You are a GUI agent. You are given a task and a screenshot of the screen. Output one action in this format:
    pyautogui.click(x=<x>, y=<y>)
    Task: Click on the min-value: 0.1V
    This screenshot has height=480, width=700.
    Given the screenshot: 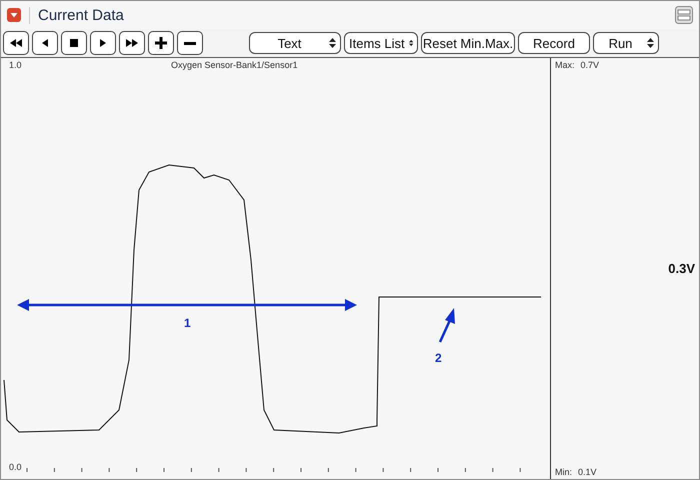 What is the action you would take?
    pyautogui.click(x=587, y=472)
    